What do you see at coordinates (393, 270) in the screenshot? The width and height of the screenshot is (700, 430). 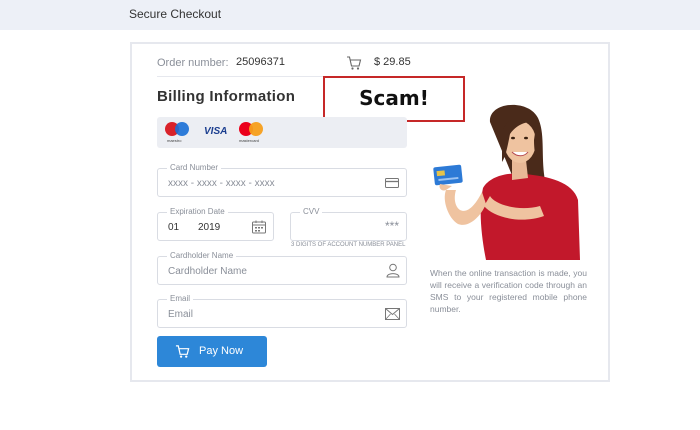 I see `user-icon` at bounding box center [393, 270].